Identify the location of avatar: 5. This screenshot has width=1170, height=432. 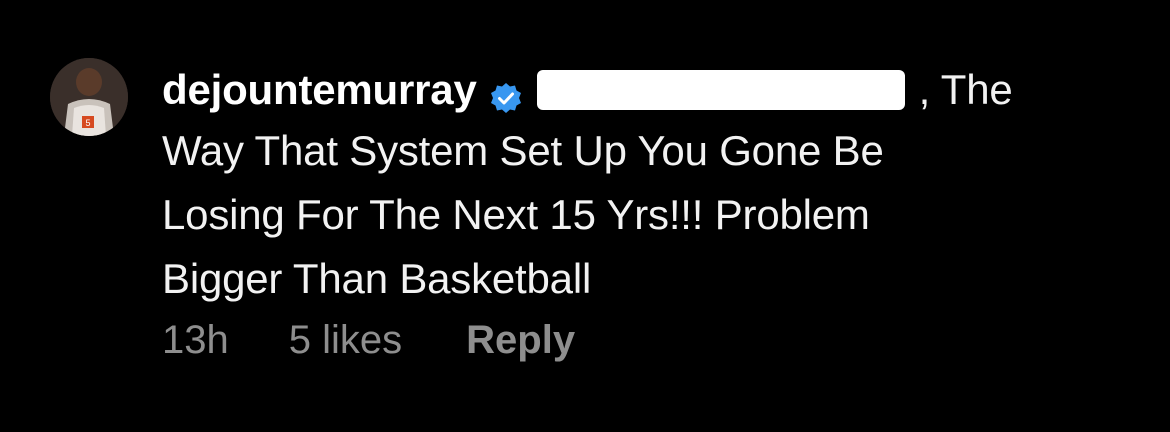
(89, 97).